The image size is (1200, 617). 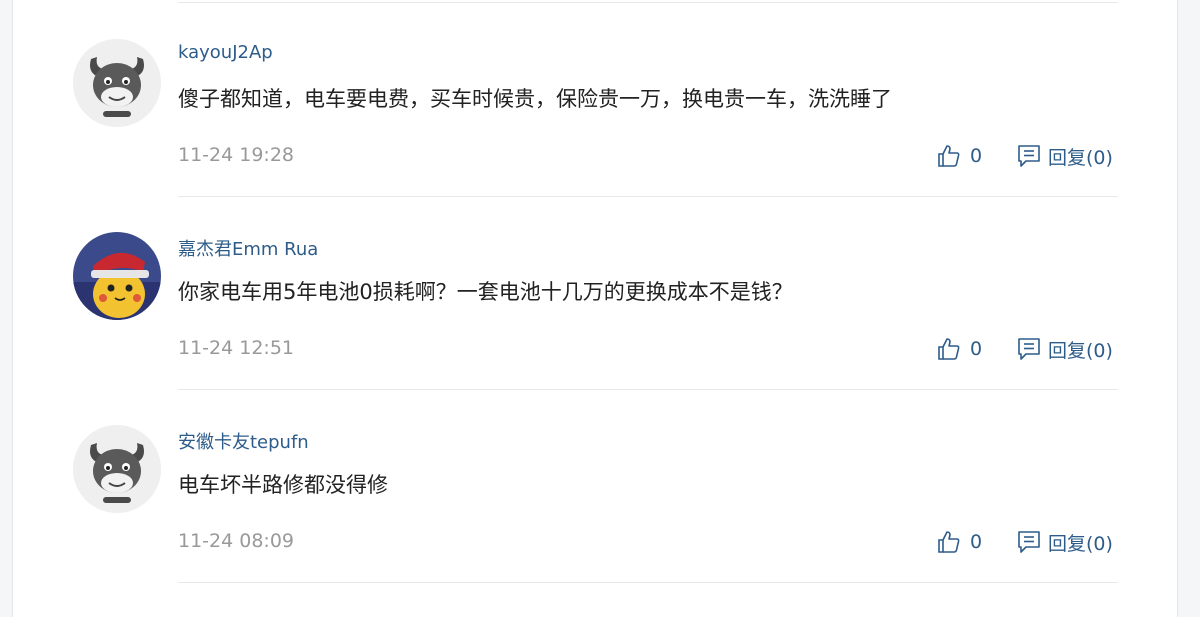 I want to click on username: 嘉杰君Emm Rua, so click(x=248, y=248).